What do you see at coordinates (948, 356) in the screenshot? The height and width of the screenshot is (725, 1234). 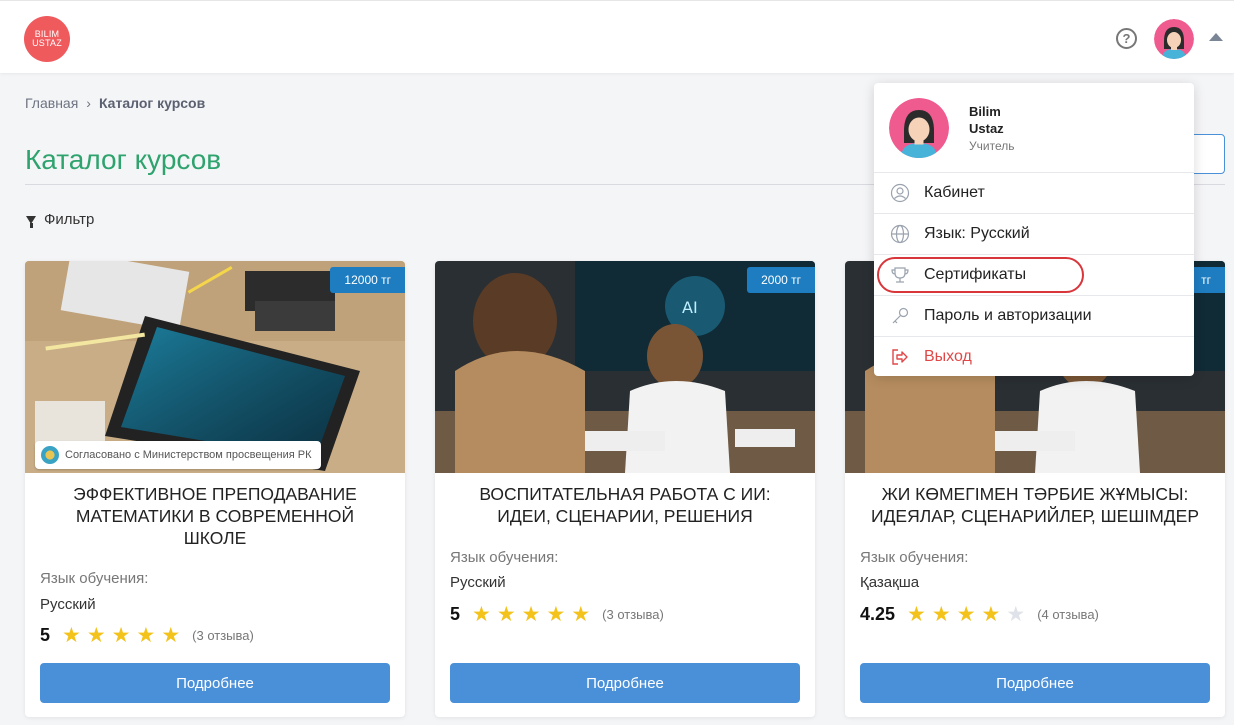 I see `menu-item-label: Выход` at bounding box center [948, 356].